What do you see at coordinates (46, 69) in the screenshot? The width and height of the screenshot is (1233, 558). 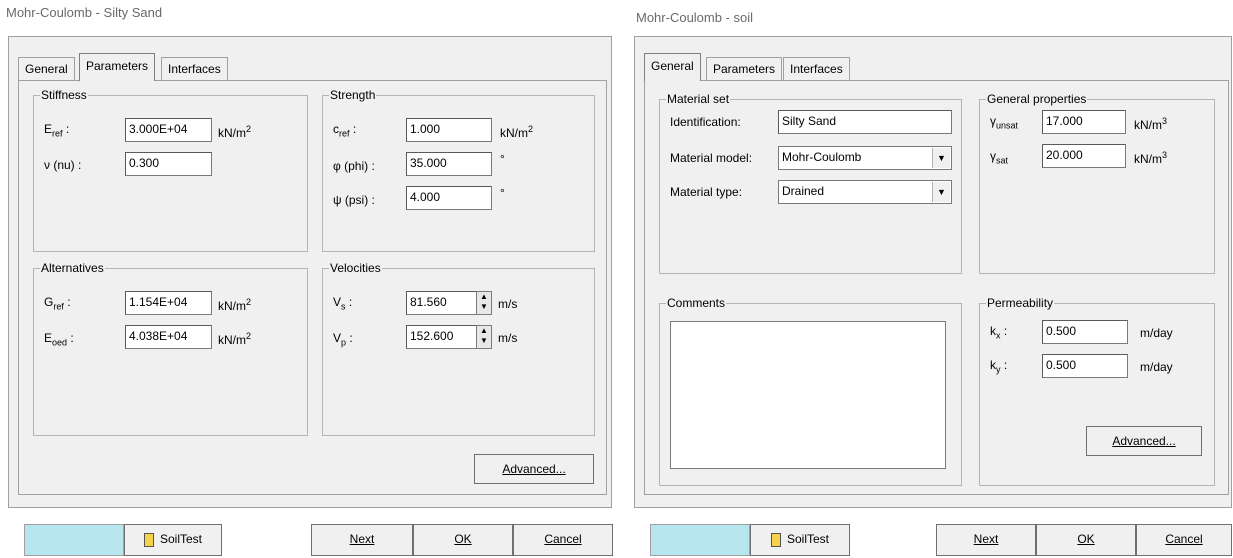 I see `left-tab-general: General` at bounding box center [46, 69].